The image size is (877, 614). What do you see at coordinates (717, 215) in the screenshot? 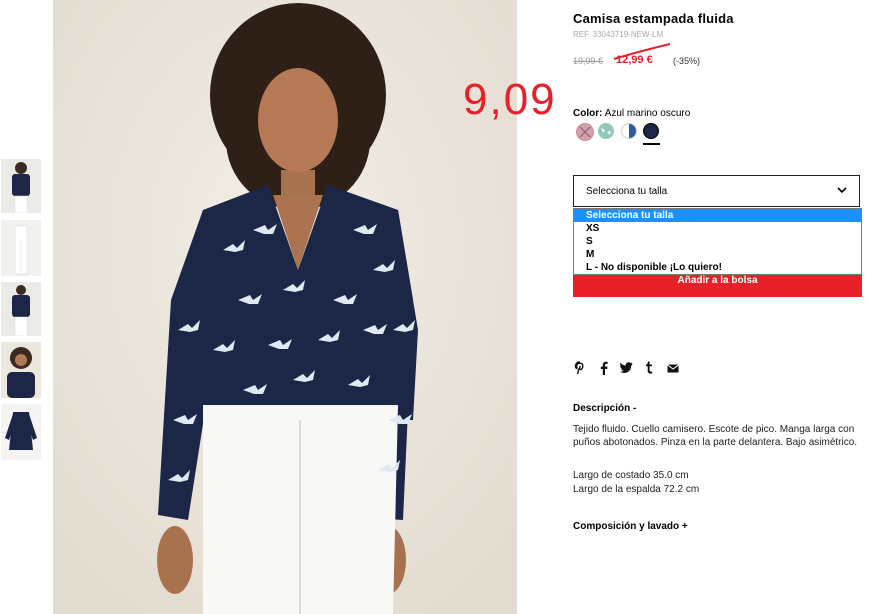
I see `size-option-placeholder: Selecciona tu talla` at bounding box center [717, 215].